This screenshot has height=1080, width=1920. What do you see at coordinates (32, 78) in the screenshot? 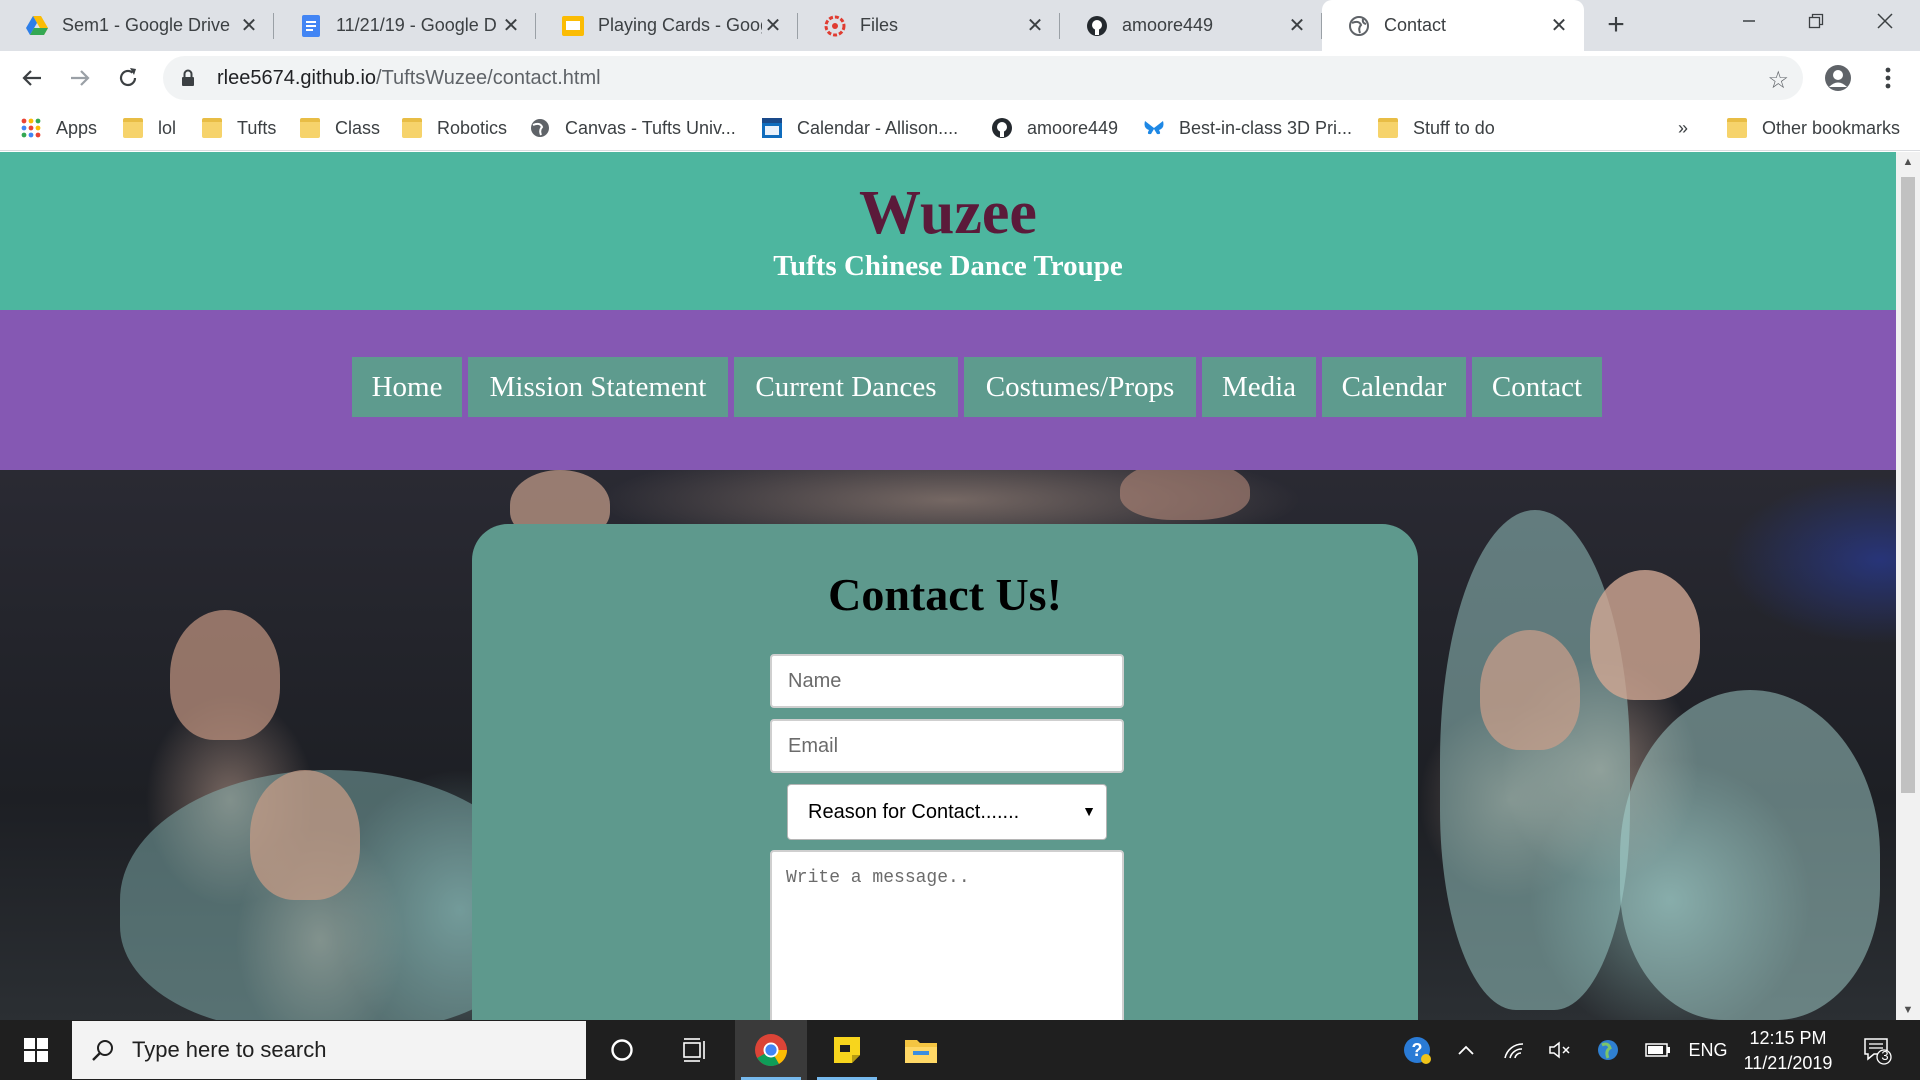
I see `back-icon` at bounding box center [32, 78].